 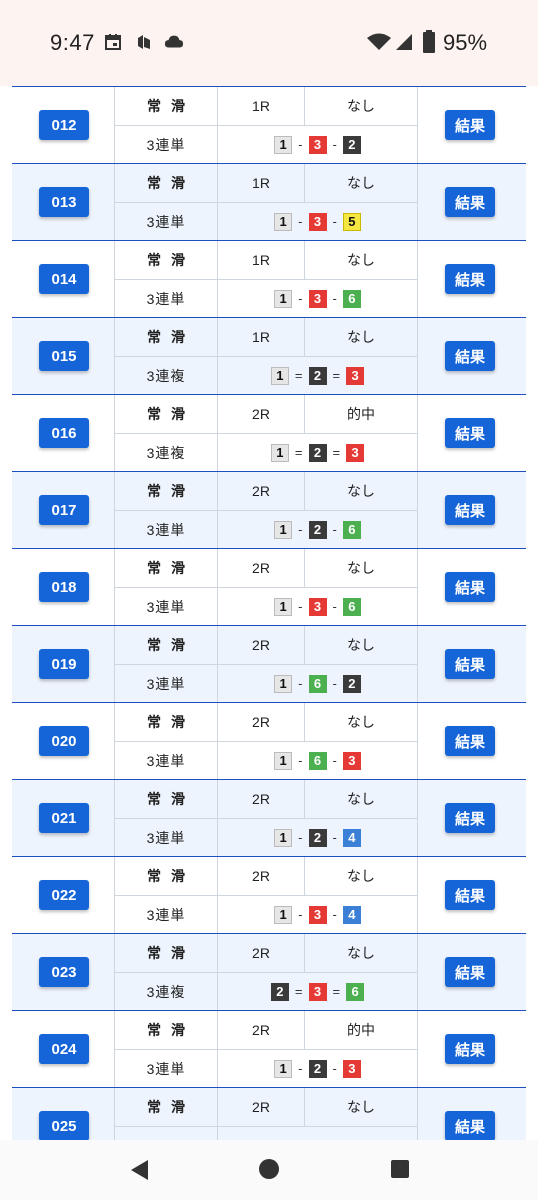 I want to click on combination: 1 = 2 = 3, so click(x=317, y=375).